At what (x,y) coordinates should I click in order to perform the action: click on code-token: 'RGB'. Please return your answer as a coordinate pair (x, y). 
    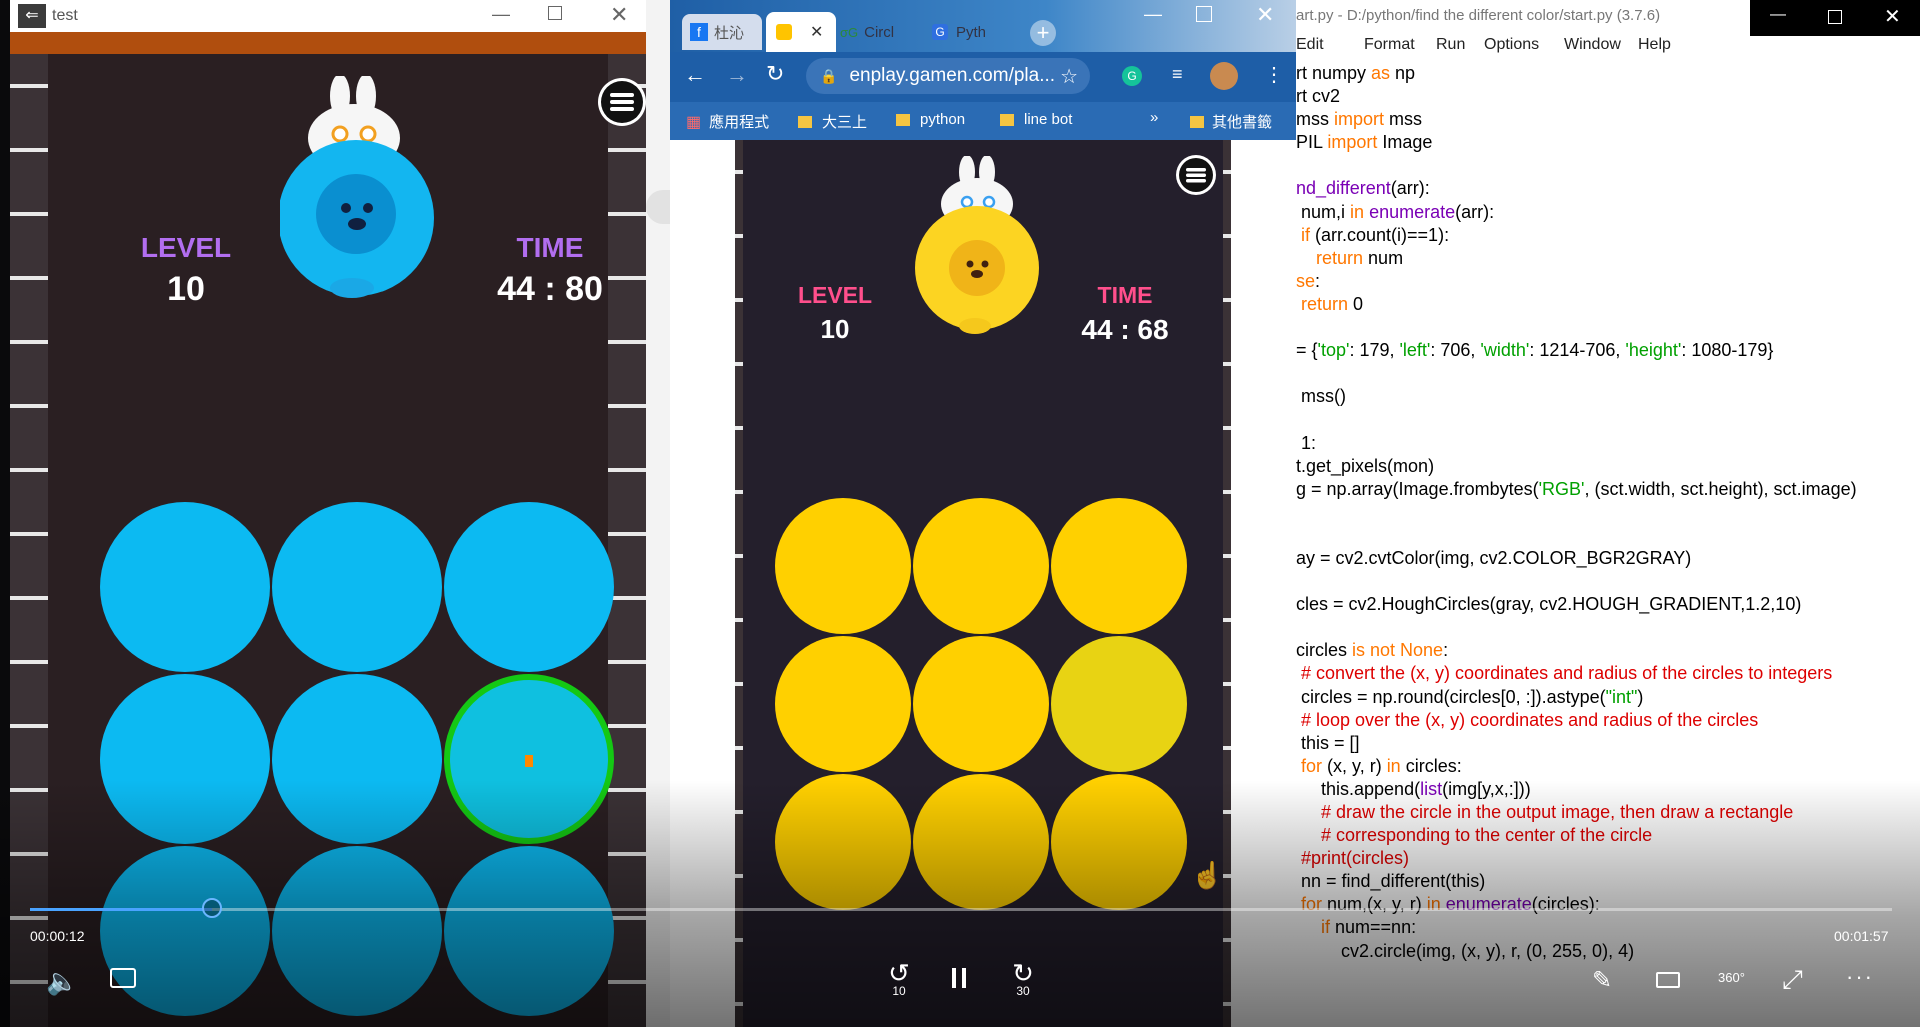
    Looking at the image, I should click on (1561, 488).